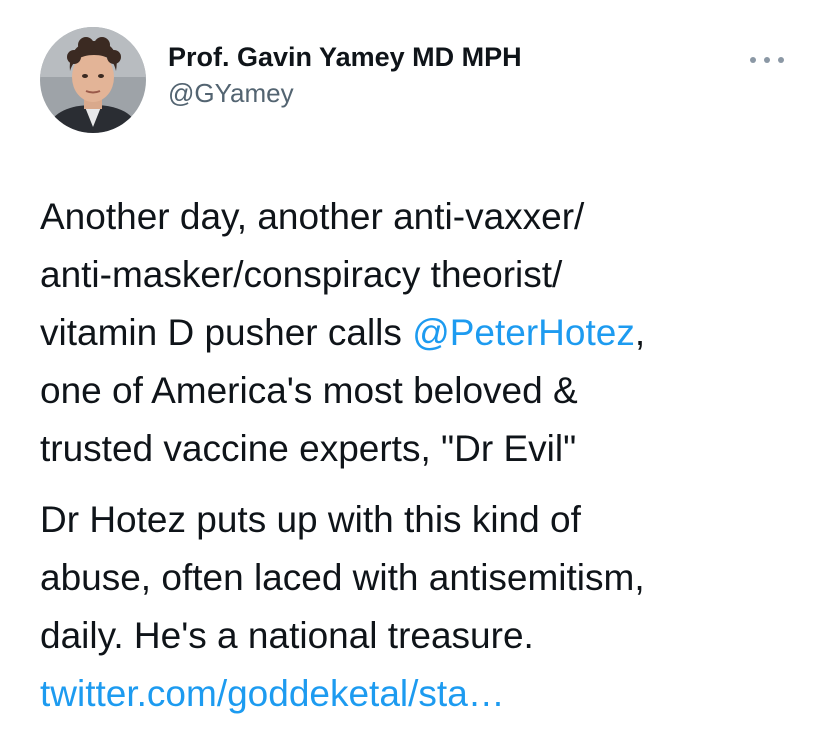 The width and height of the screenshot is (828, 749). Describe the element at coordinates (345, 93) in the screenshot. I see `author-handle: @GYamey` at that location.